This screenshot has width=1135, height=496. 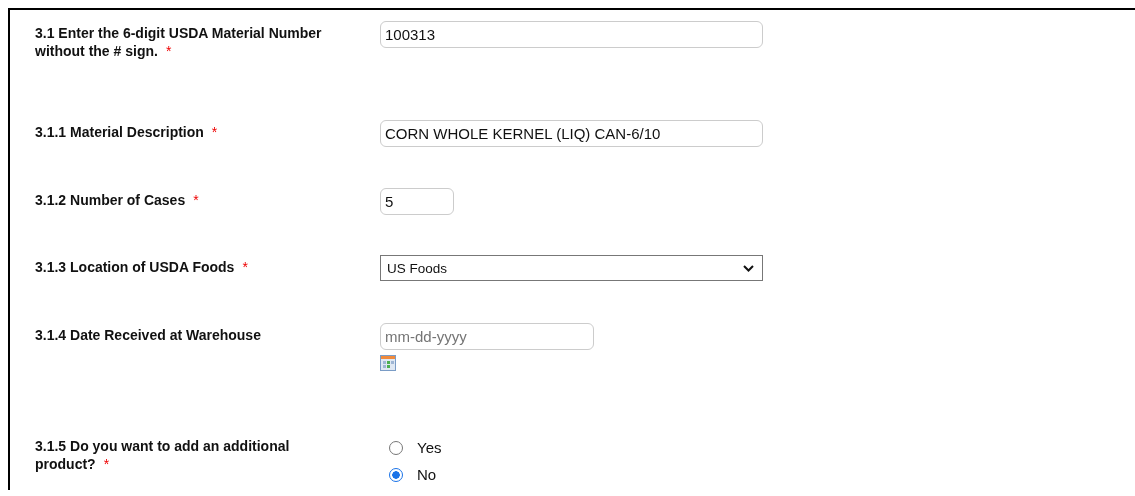 I want to click on question-label: 3.1.2 Number of Cases *, so click(x=117, y=200).